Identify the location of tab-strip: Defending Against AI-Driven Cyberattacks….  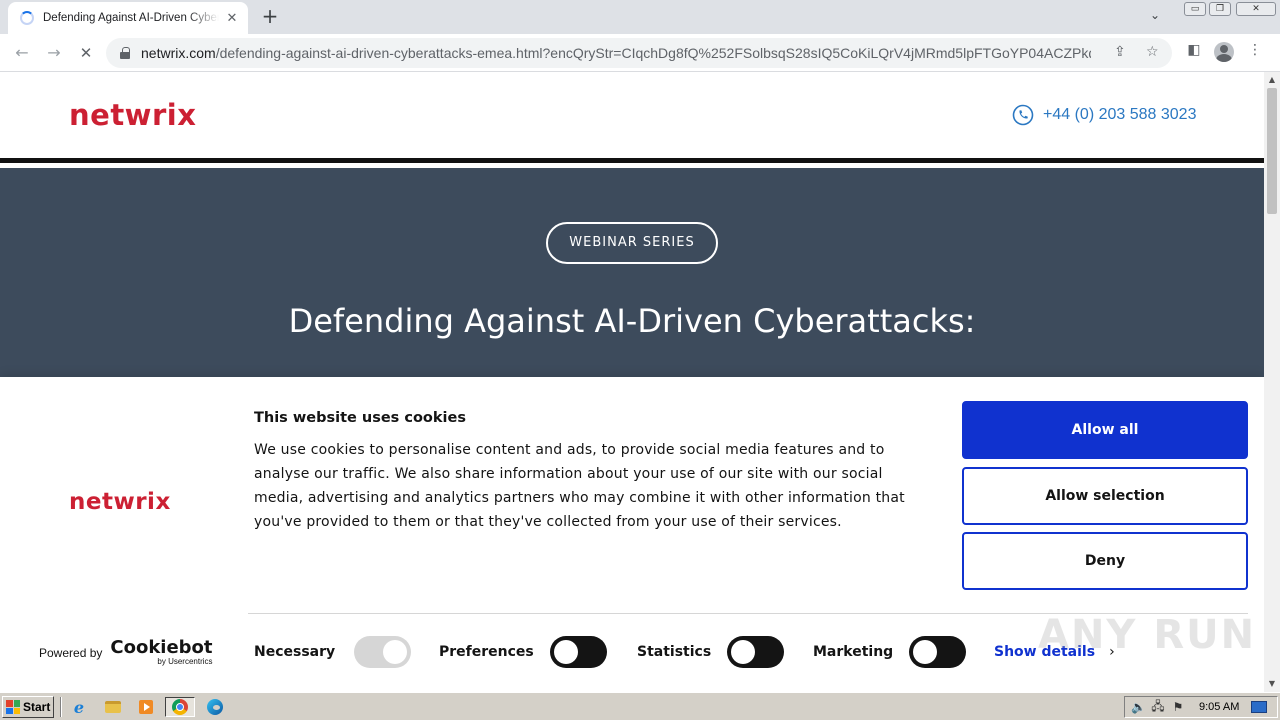
(640, 17).